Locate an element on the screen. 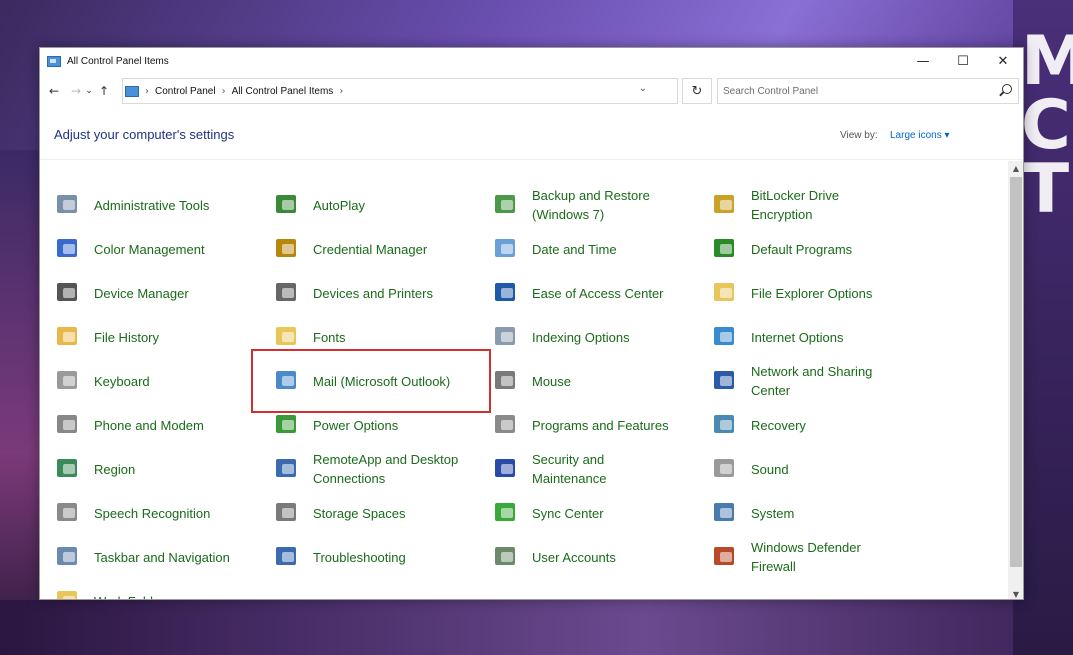 This screenshot has width=1073, height=655. control-panel-item: RemoteApp and Desktop Connections is located at coordinates (366, 469).